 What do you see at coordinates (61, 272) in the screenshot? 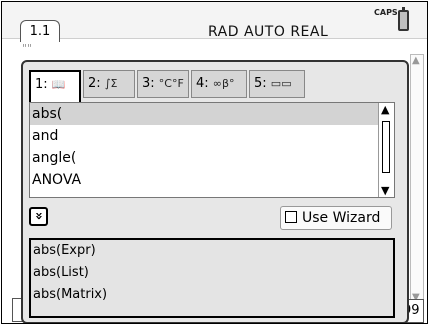
I see `help-syntax-line: abs(List)` at bounding box center [61, 272].